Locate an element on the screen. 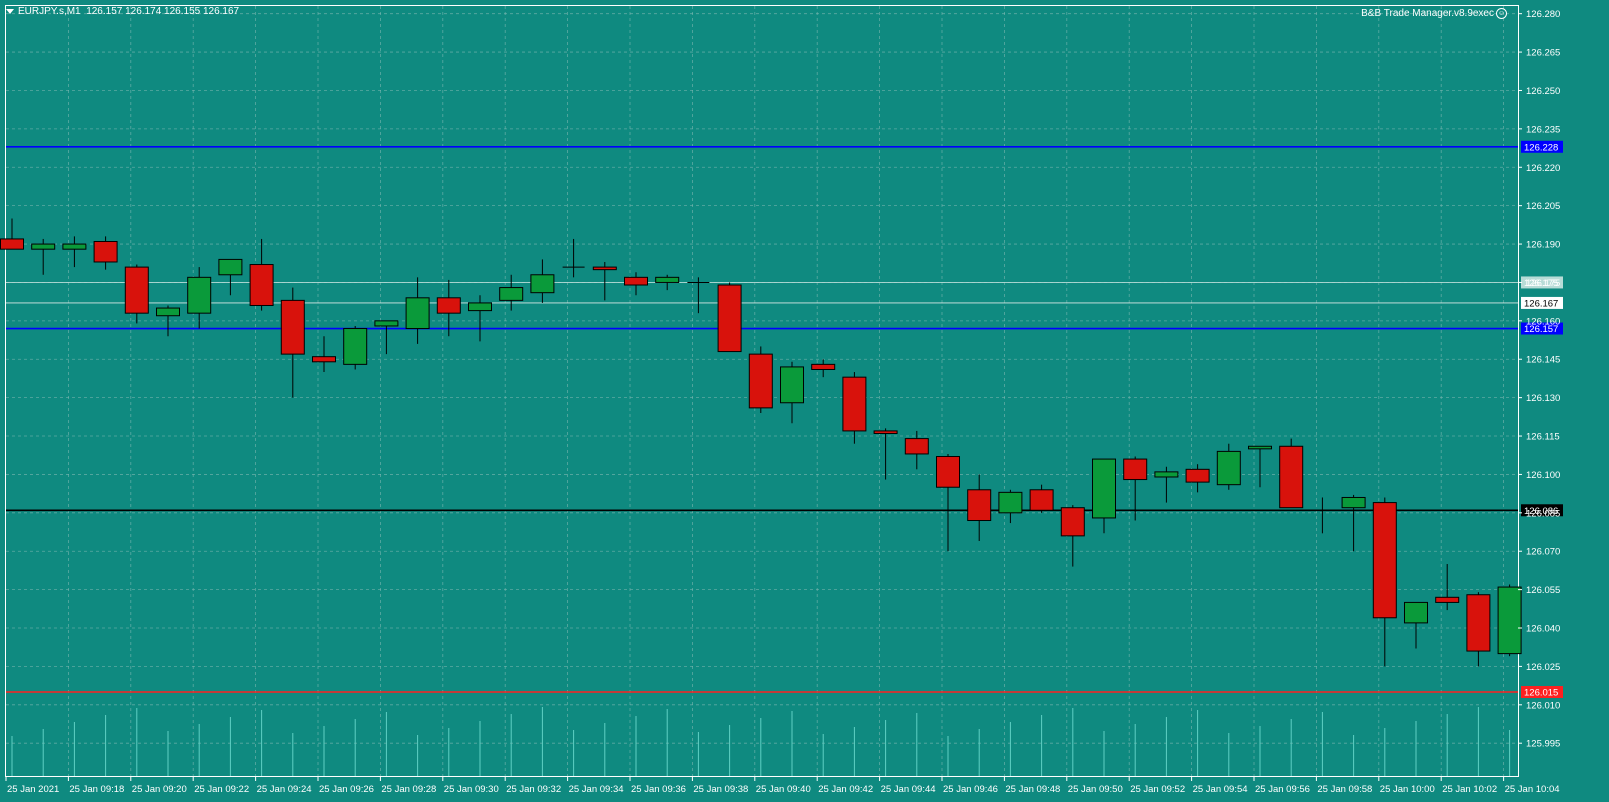  y-tick-label: 126.085 is located at coordinates (1543, 513).